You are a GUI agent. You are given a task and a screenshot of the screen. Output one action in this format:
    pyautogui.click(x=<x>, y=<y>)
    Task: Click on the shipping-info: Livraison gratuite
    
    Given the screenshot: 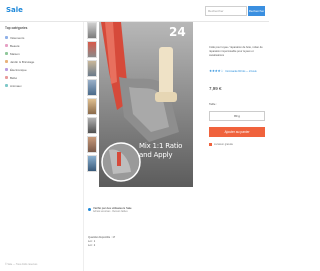 What is the action you would take?
    pyautogui.click(x=221, y=144)
    